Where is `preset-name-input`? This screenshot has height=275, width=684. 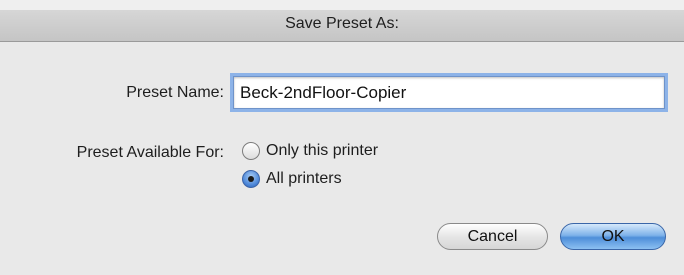 preset-name-input is located at coordinates (449, 92).